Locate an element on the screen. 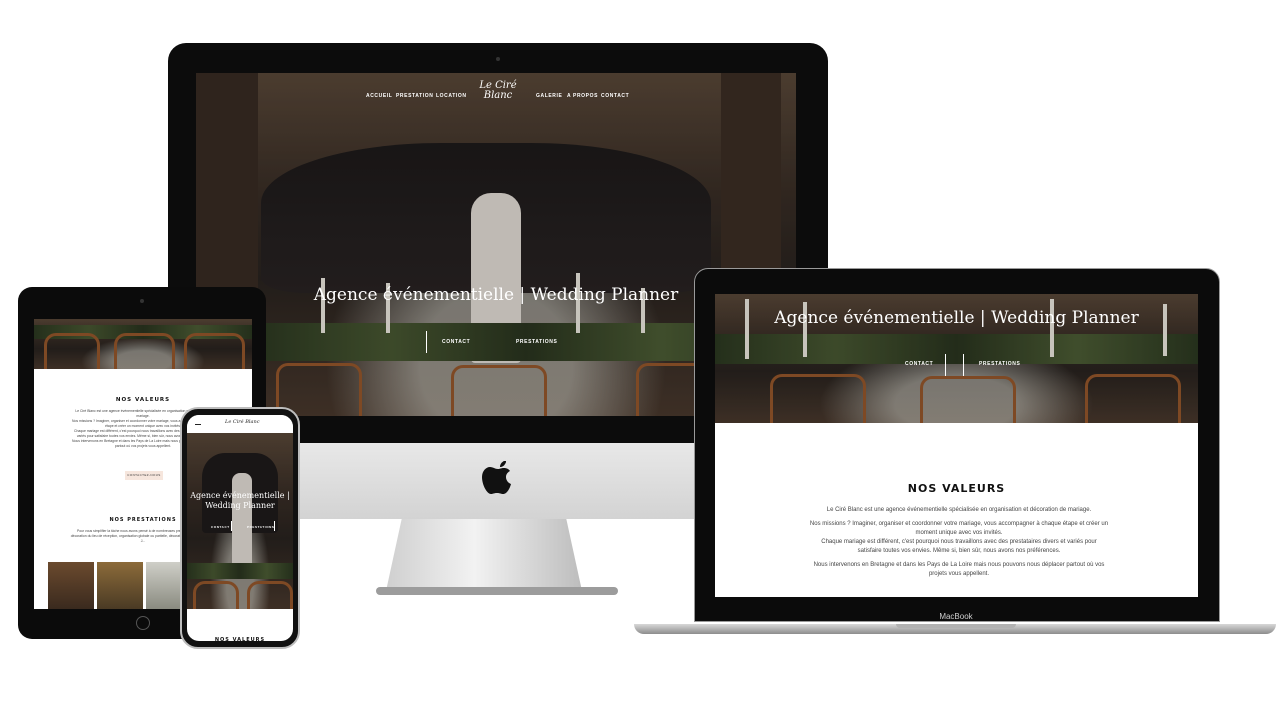  hero-prestations-button: PRESTATIONS is located at coordinates (536, 342).